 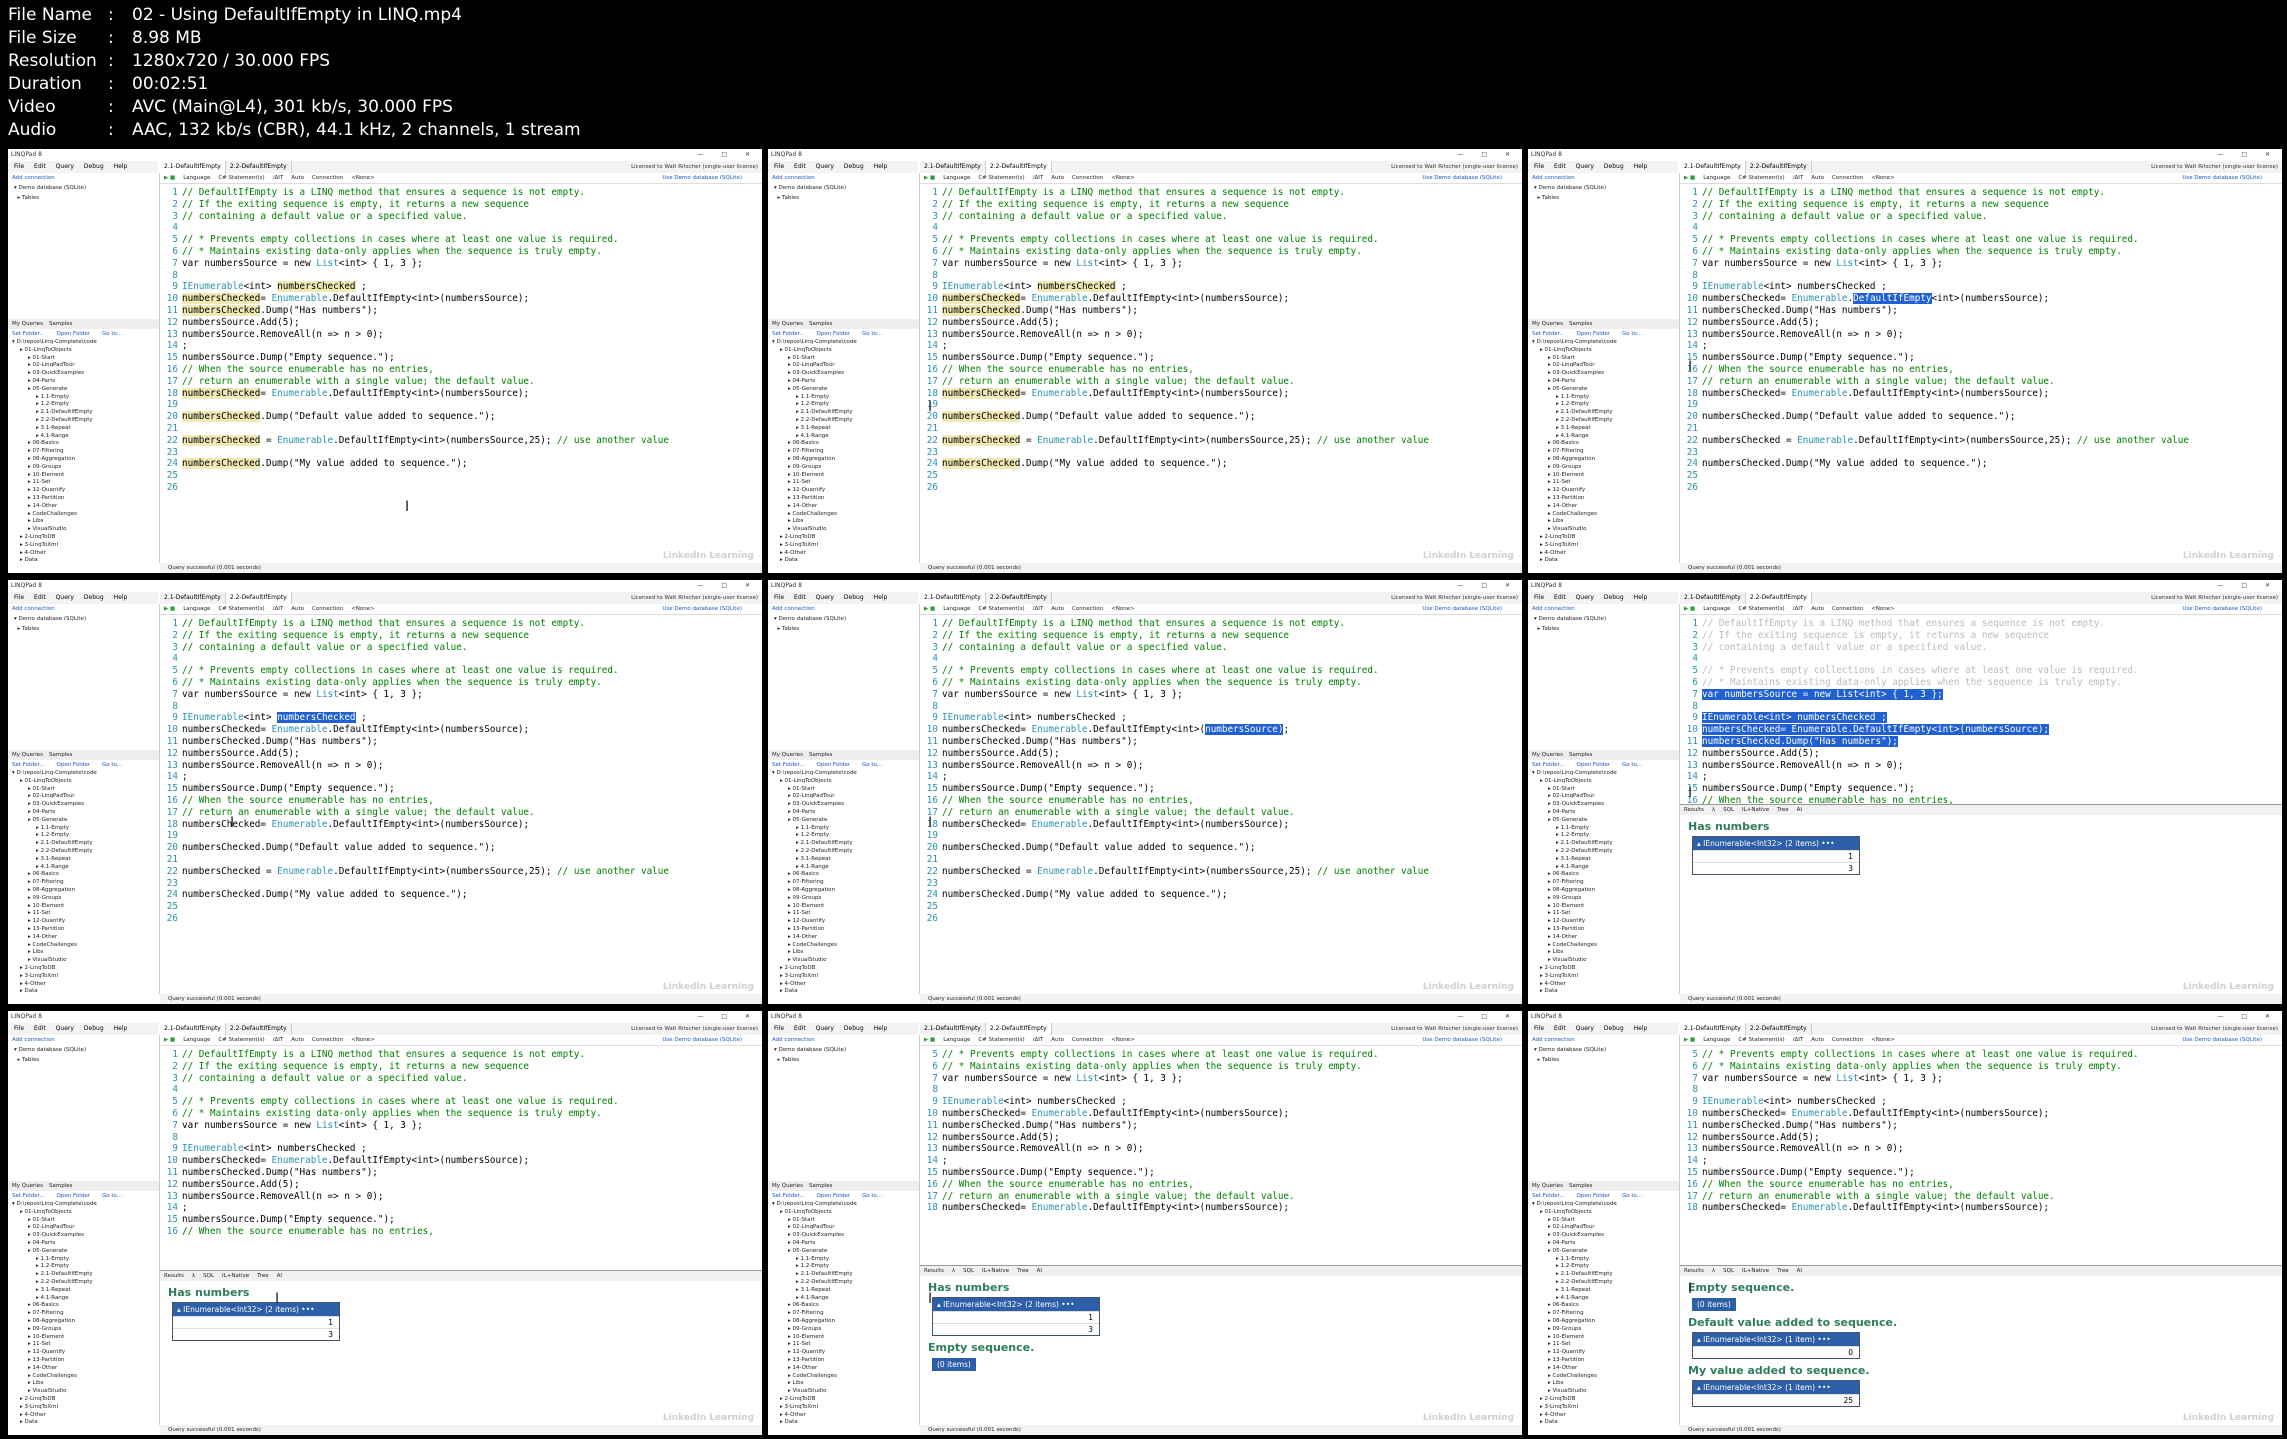 I want to click on tree-item: ▸ 05-Generate, so click(x=85, y=1252).